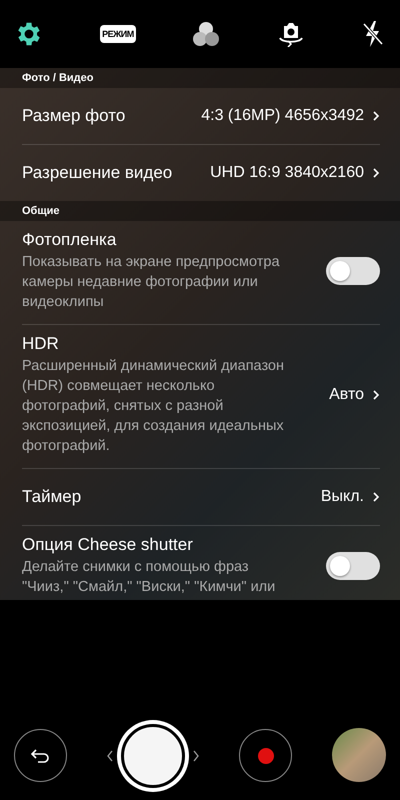  What do you see at coordinates (70, 240) in the screenshot?
I see `setting-label: Фотопленка` at bounding box center [70, 240].